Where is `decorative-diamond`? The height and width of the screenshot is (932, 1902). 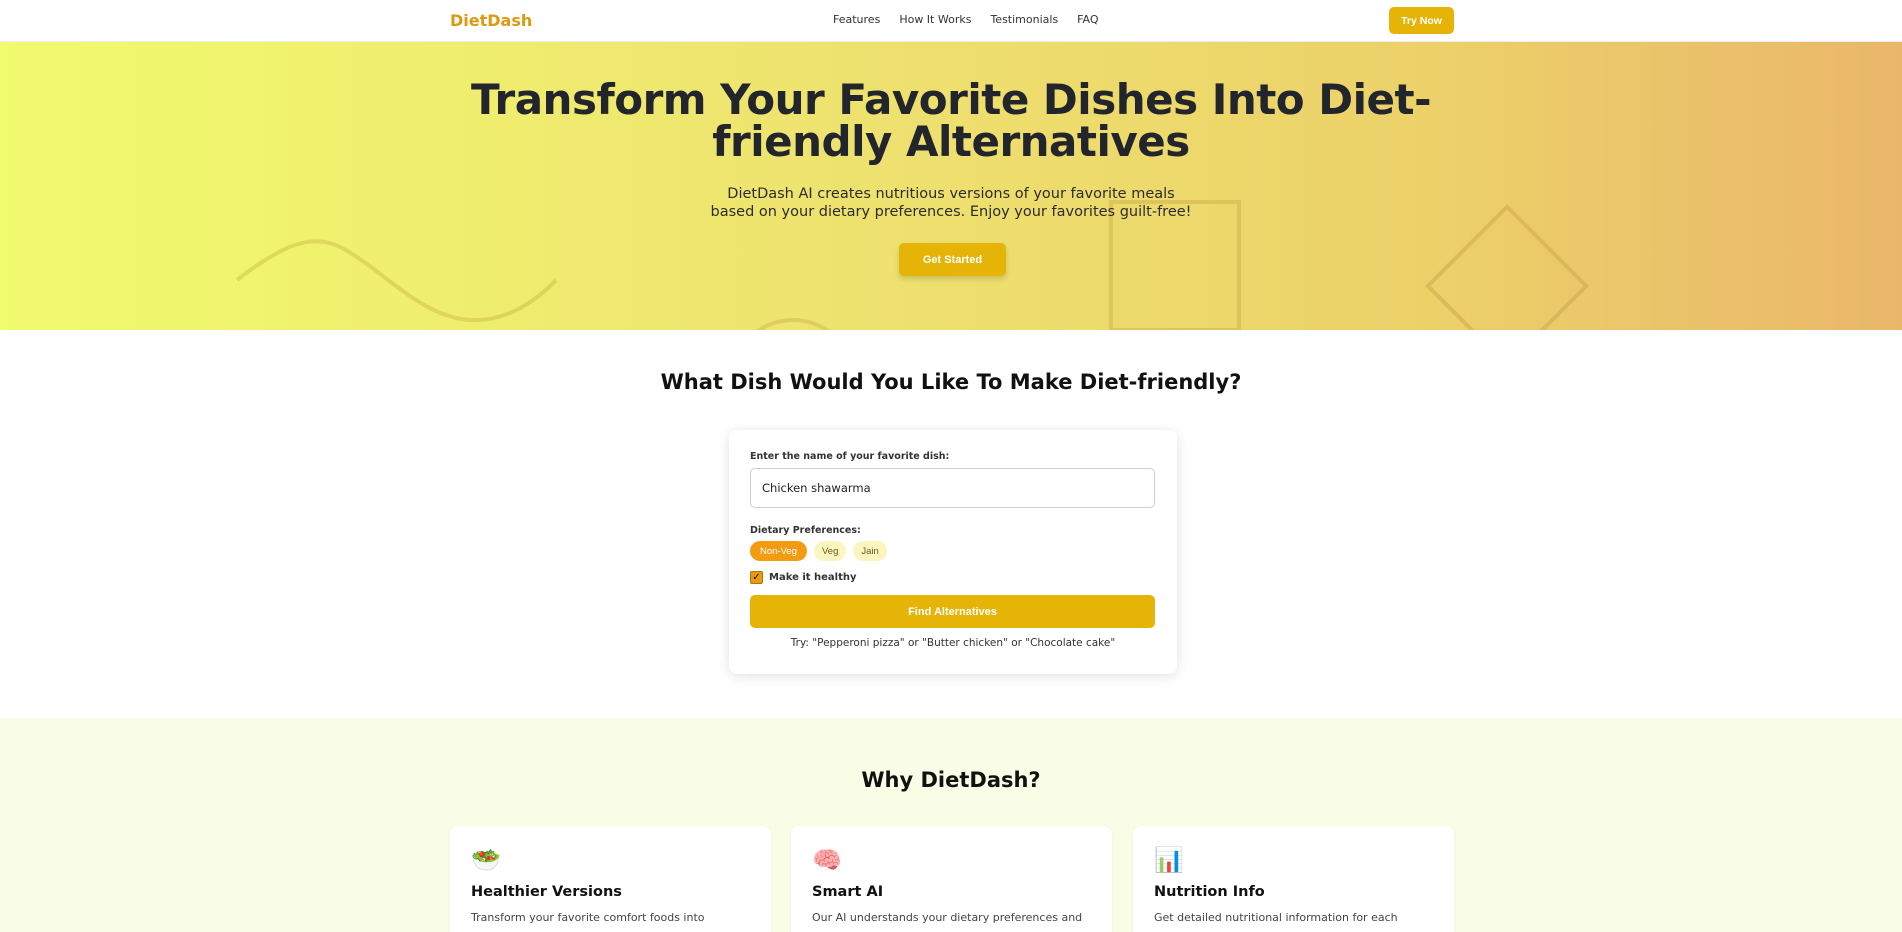 decorative-diamond is located at coordinates (1507, 266).